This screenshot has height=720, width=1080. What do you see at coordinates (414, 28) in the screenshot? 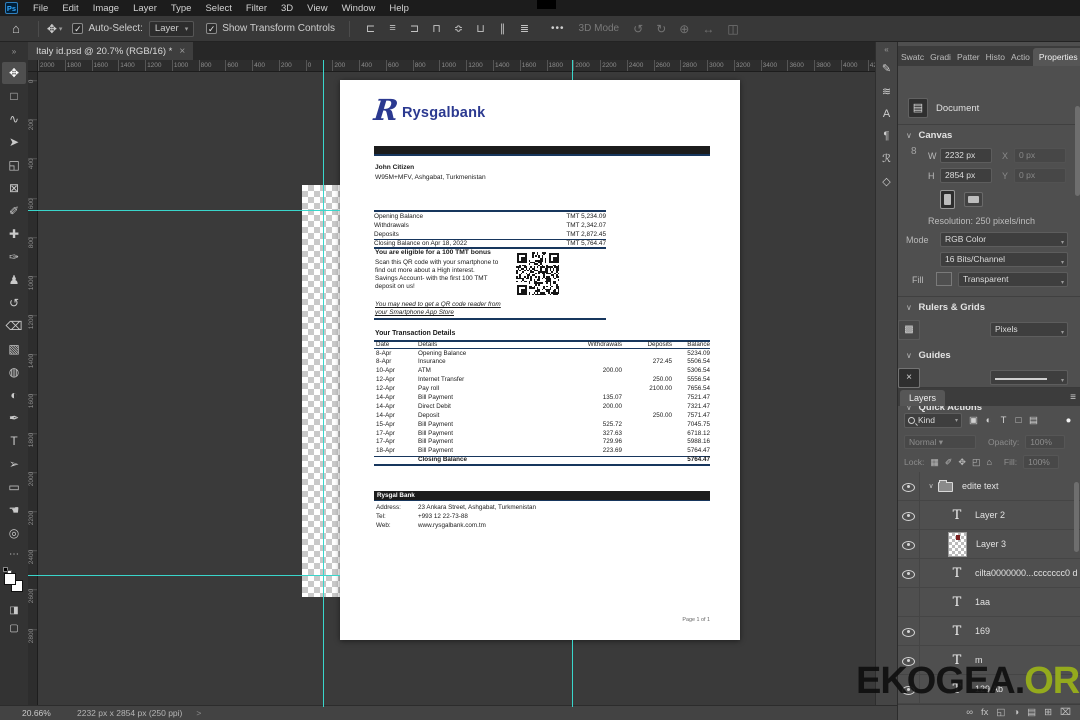
I see `align-right-edges-icon: ⊐` at bounding box center [414, 28].